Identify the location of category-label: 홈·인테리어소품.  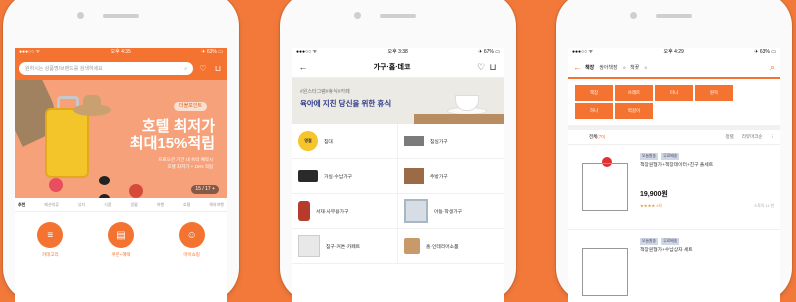
(442, 247).